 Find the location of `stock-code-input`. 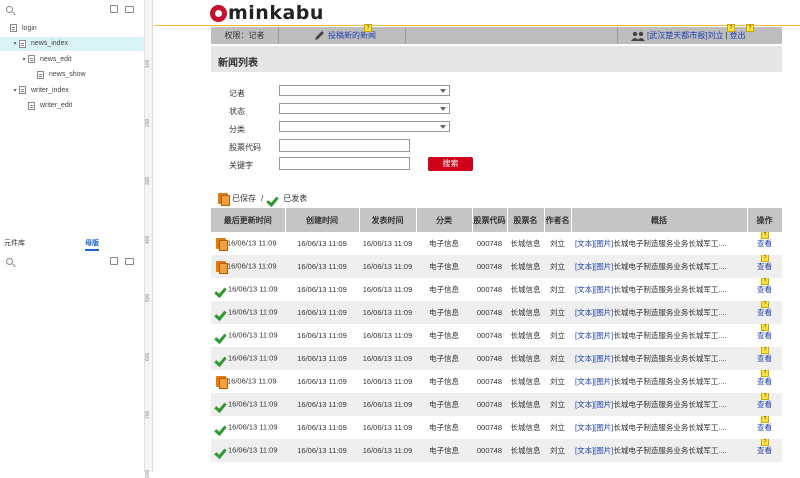

stock-code-input is located at coordinates (344, 145).